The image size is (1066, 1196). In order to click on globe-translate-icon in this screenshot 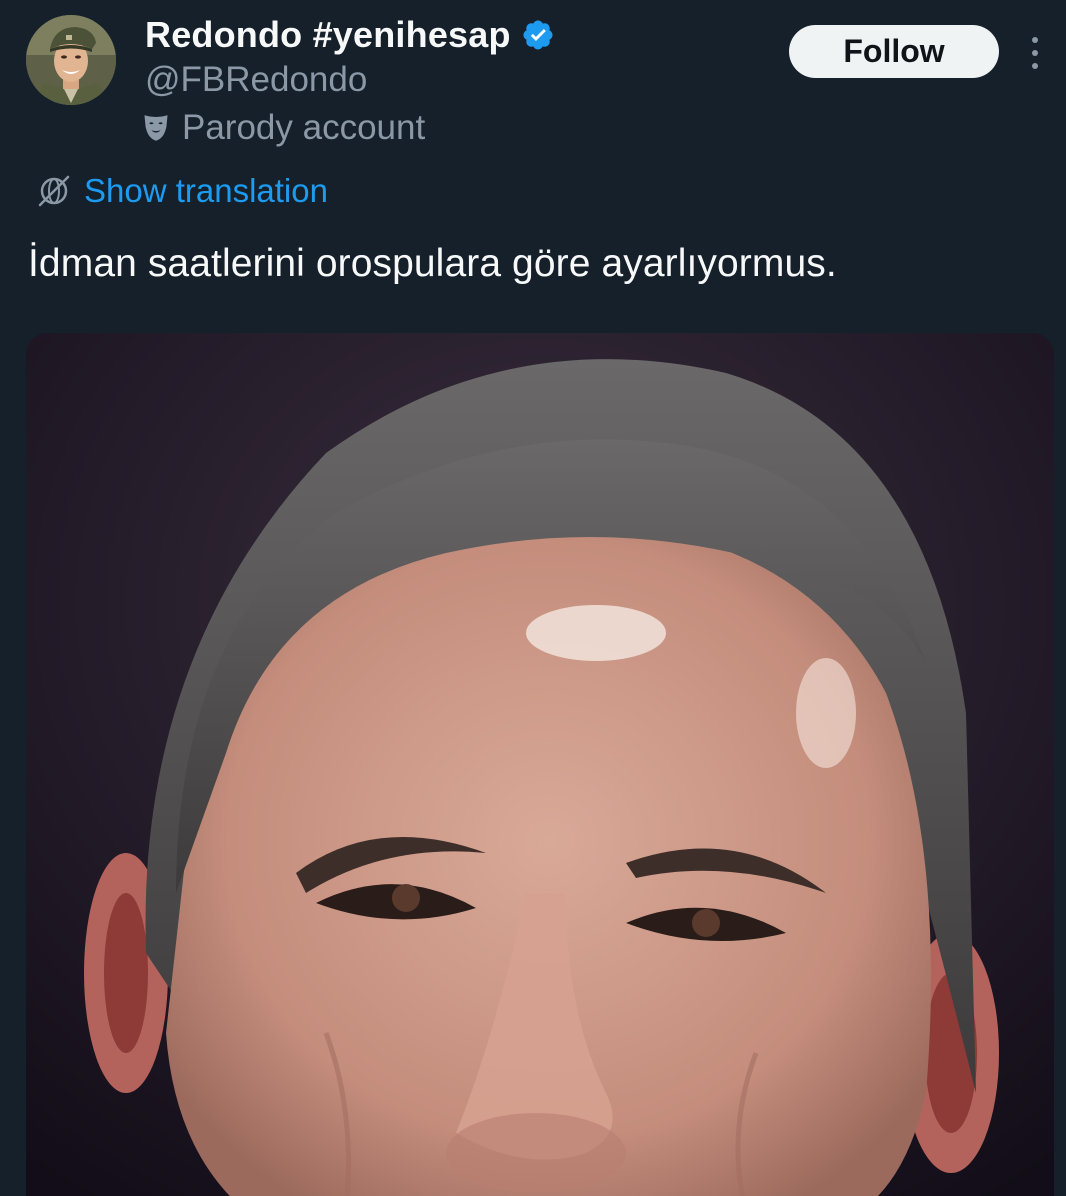, I will do `click(54, 191)`.